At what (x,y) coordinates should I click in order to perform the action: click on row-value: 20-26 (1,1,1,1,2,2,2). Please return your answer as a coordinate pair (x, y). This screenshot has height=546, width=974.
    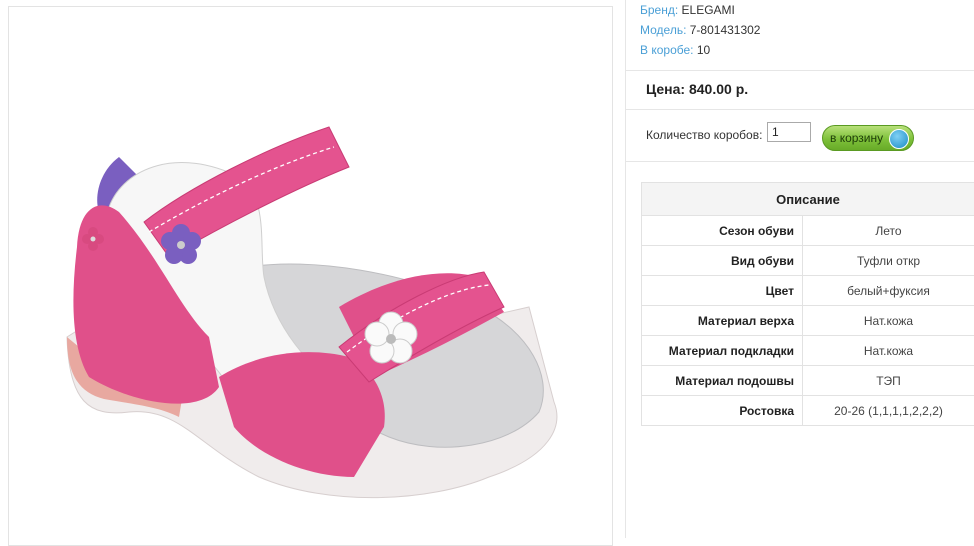
    Looking at the image, I should click on (888, 411).